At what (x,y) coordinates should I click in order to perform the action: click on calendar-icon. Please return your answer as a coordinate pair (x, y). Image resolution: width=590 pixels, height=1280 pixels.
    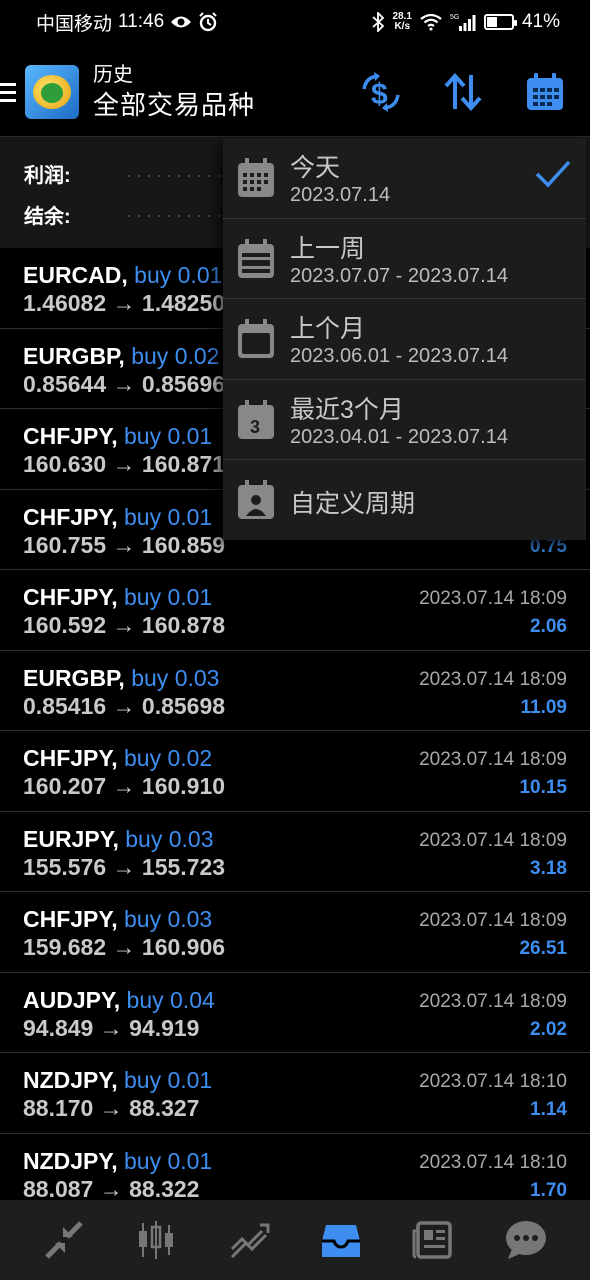
    Looking at the image, I should click on (545, 91).